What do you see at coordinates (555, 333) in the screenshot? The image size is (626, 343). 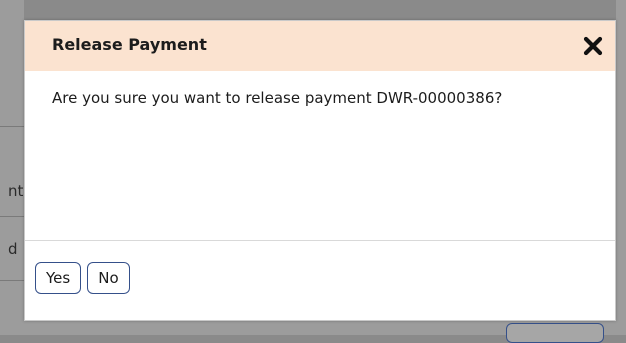 I see `background-button` at bounding box center [555, 333].